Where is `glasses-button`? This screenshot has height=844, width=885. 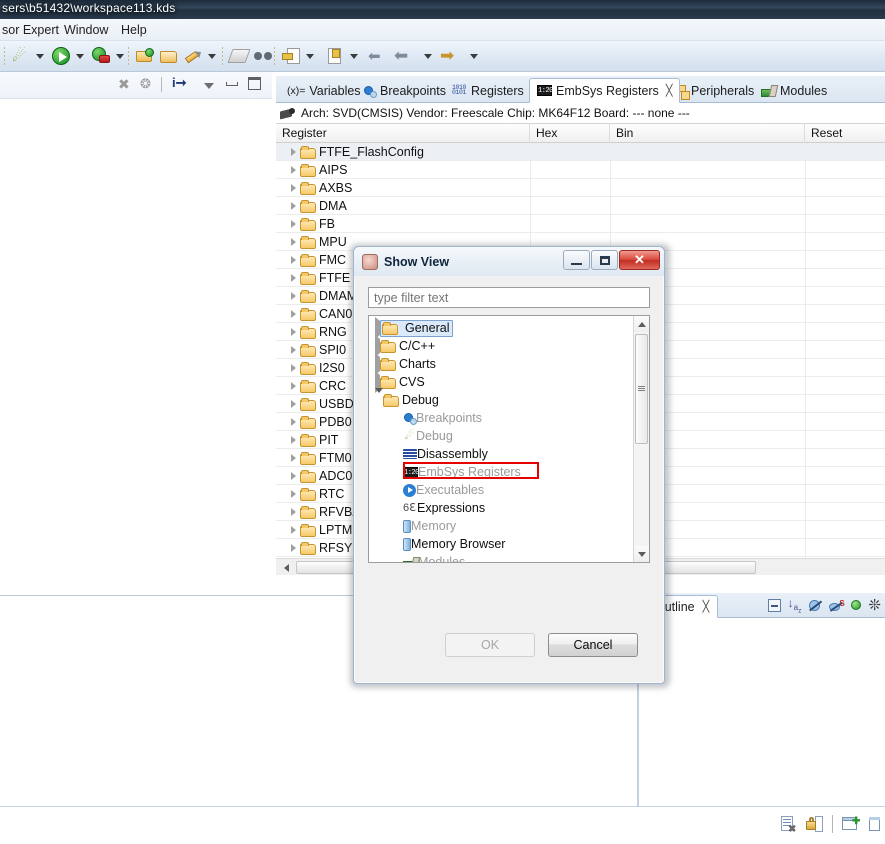 glasses-button is located at coordinates (263, 56).